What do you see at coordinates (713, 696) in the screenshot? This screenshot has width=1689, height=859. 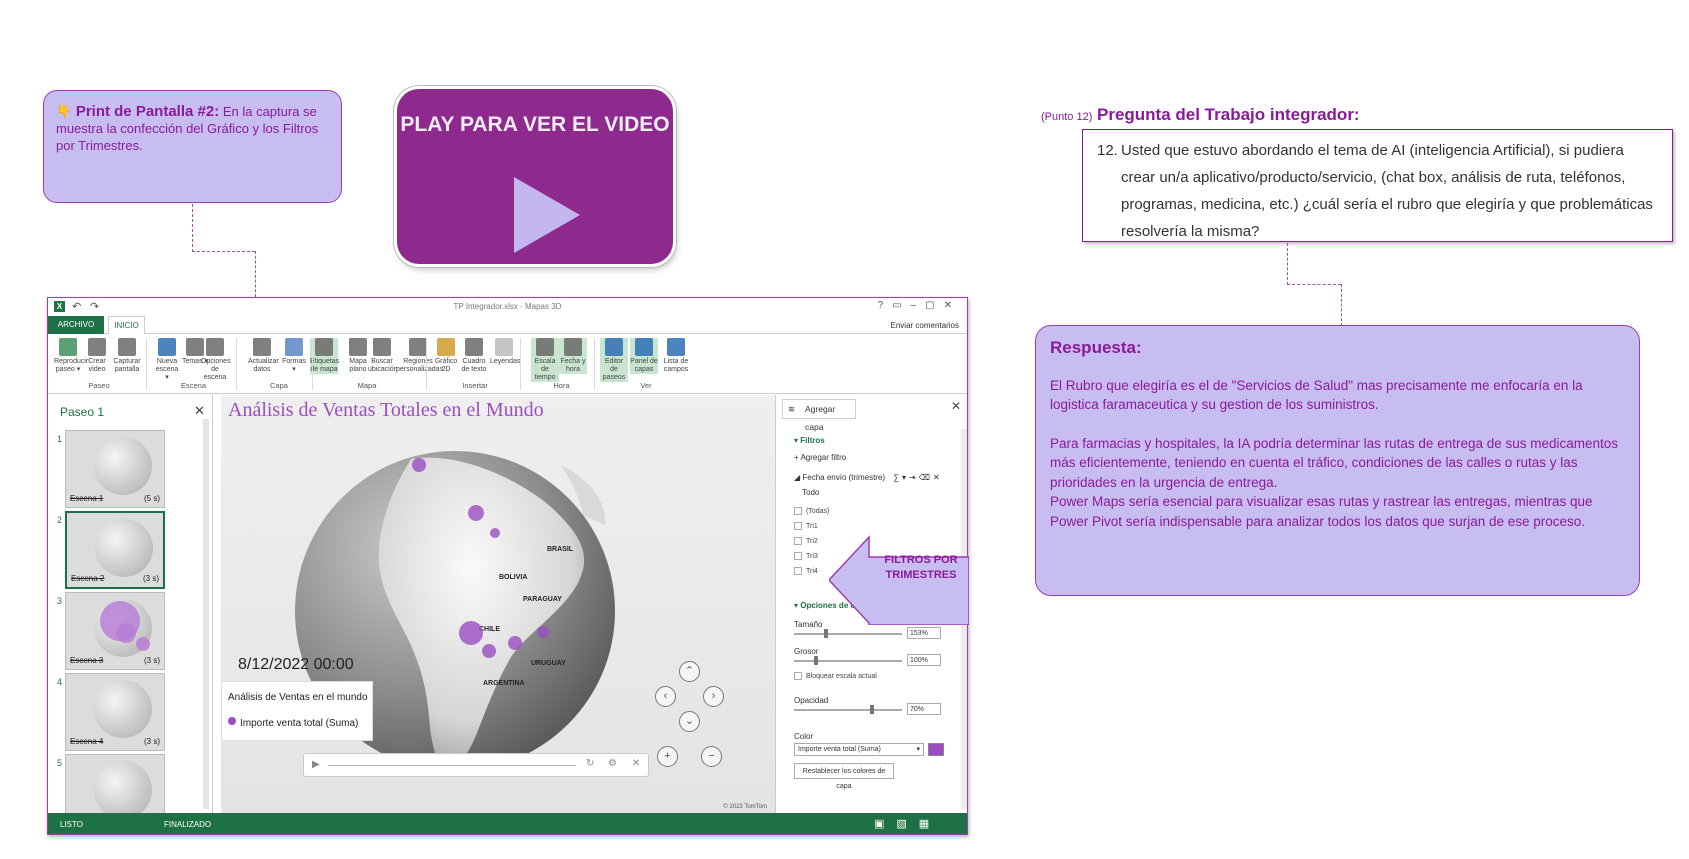 I see `rotate-right-button: ›` at bounding box center [713, 696].